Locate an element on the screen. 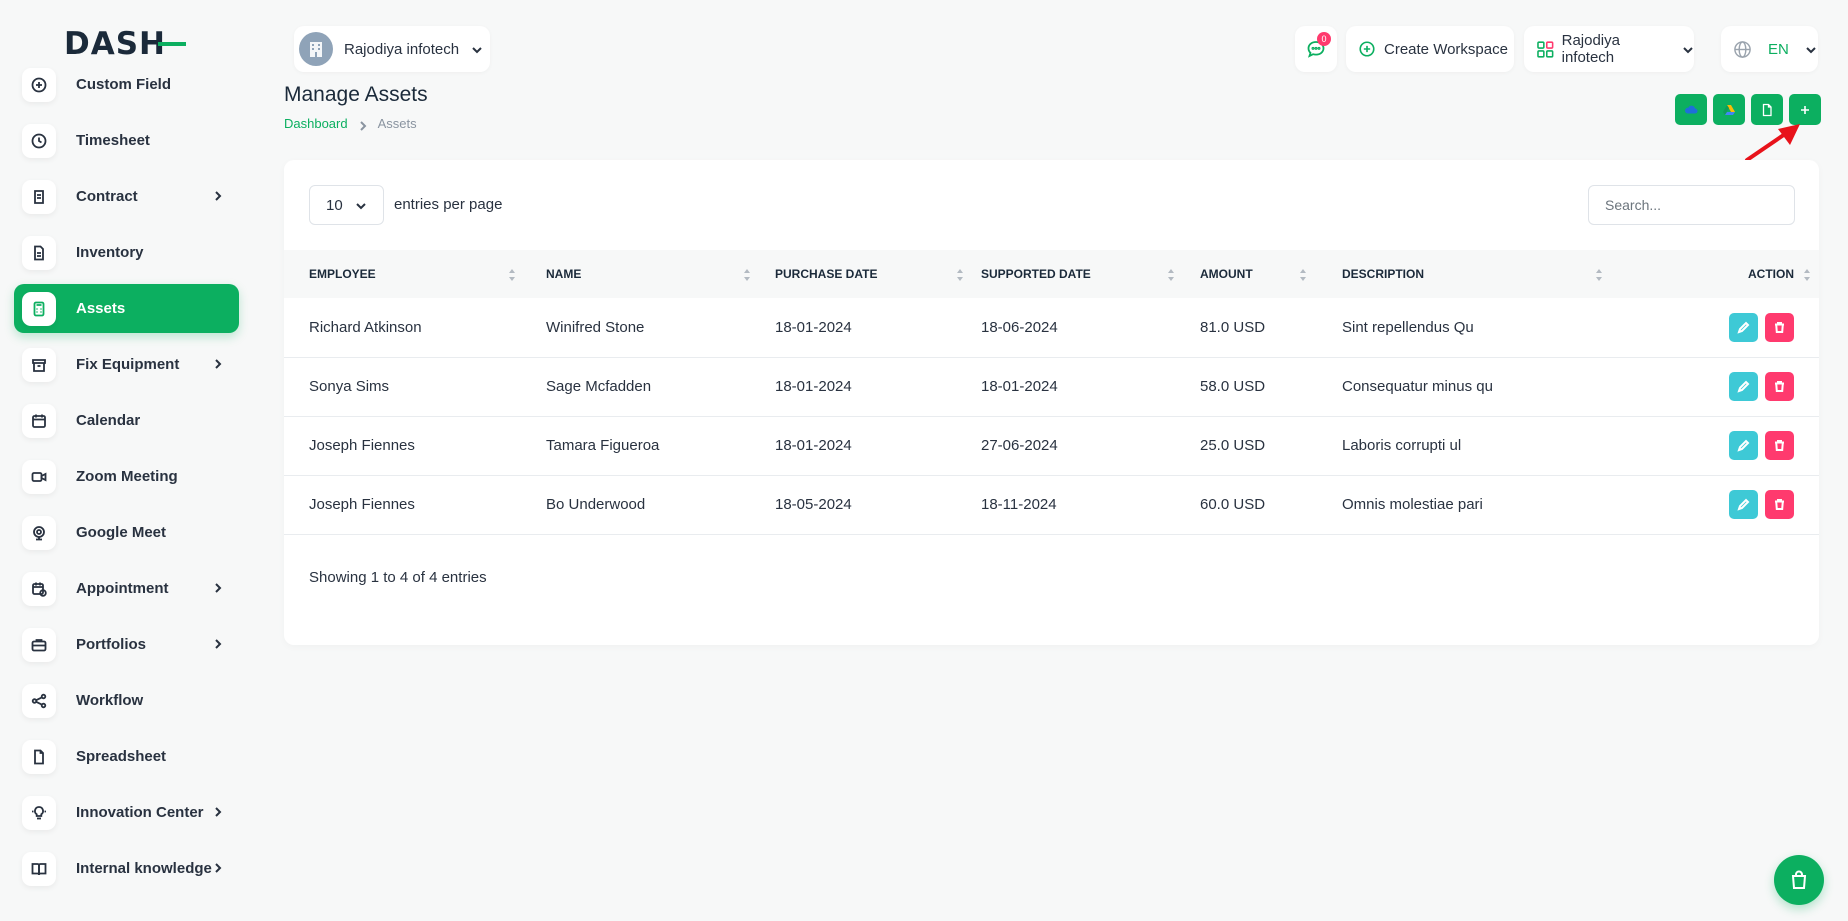 The height and width of the screenshot is (921, 1848). sidebar-item-inventory: Inventory is located at coordinates (126, 252).